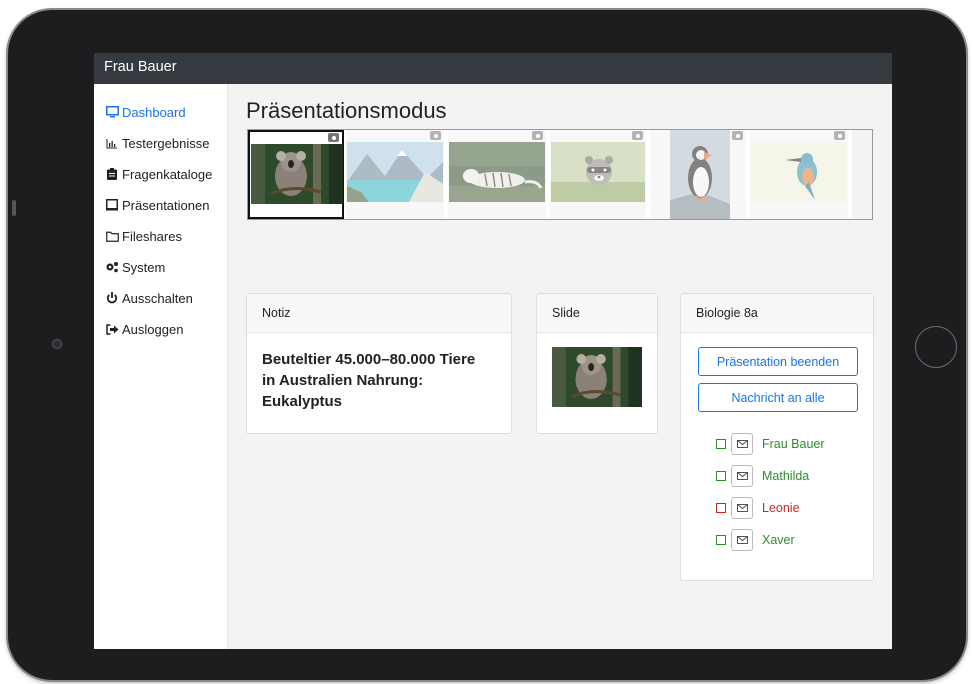 The image size is (973, 684). What do you see at coordinates (154, 112) in the screenshot?
I see `sidebar-item-label: Dashboard` at bounding box center [154, 112].